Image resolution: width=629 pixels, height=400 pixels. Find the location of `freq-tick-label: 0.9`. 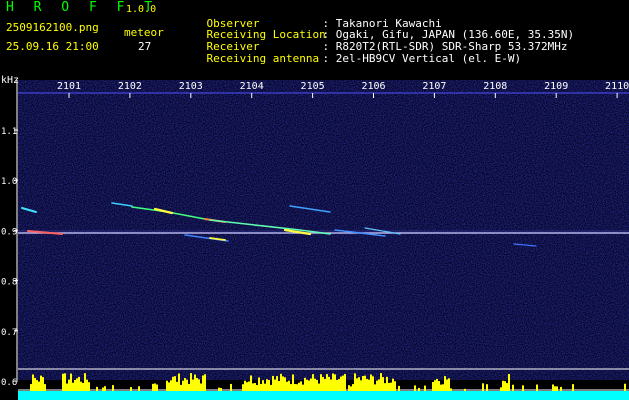

freq-tick-label: 0.9 is located at coordinates (9, 232).